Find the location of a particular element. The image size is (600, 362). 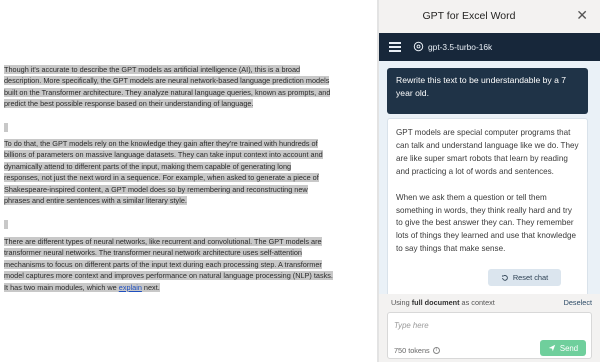

openai-icon is located at coordinates (418, 46).